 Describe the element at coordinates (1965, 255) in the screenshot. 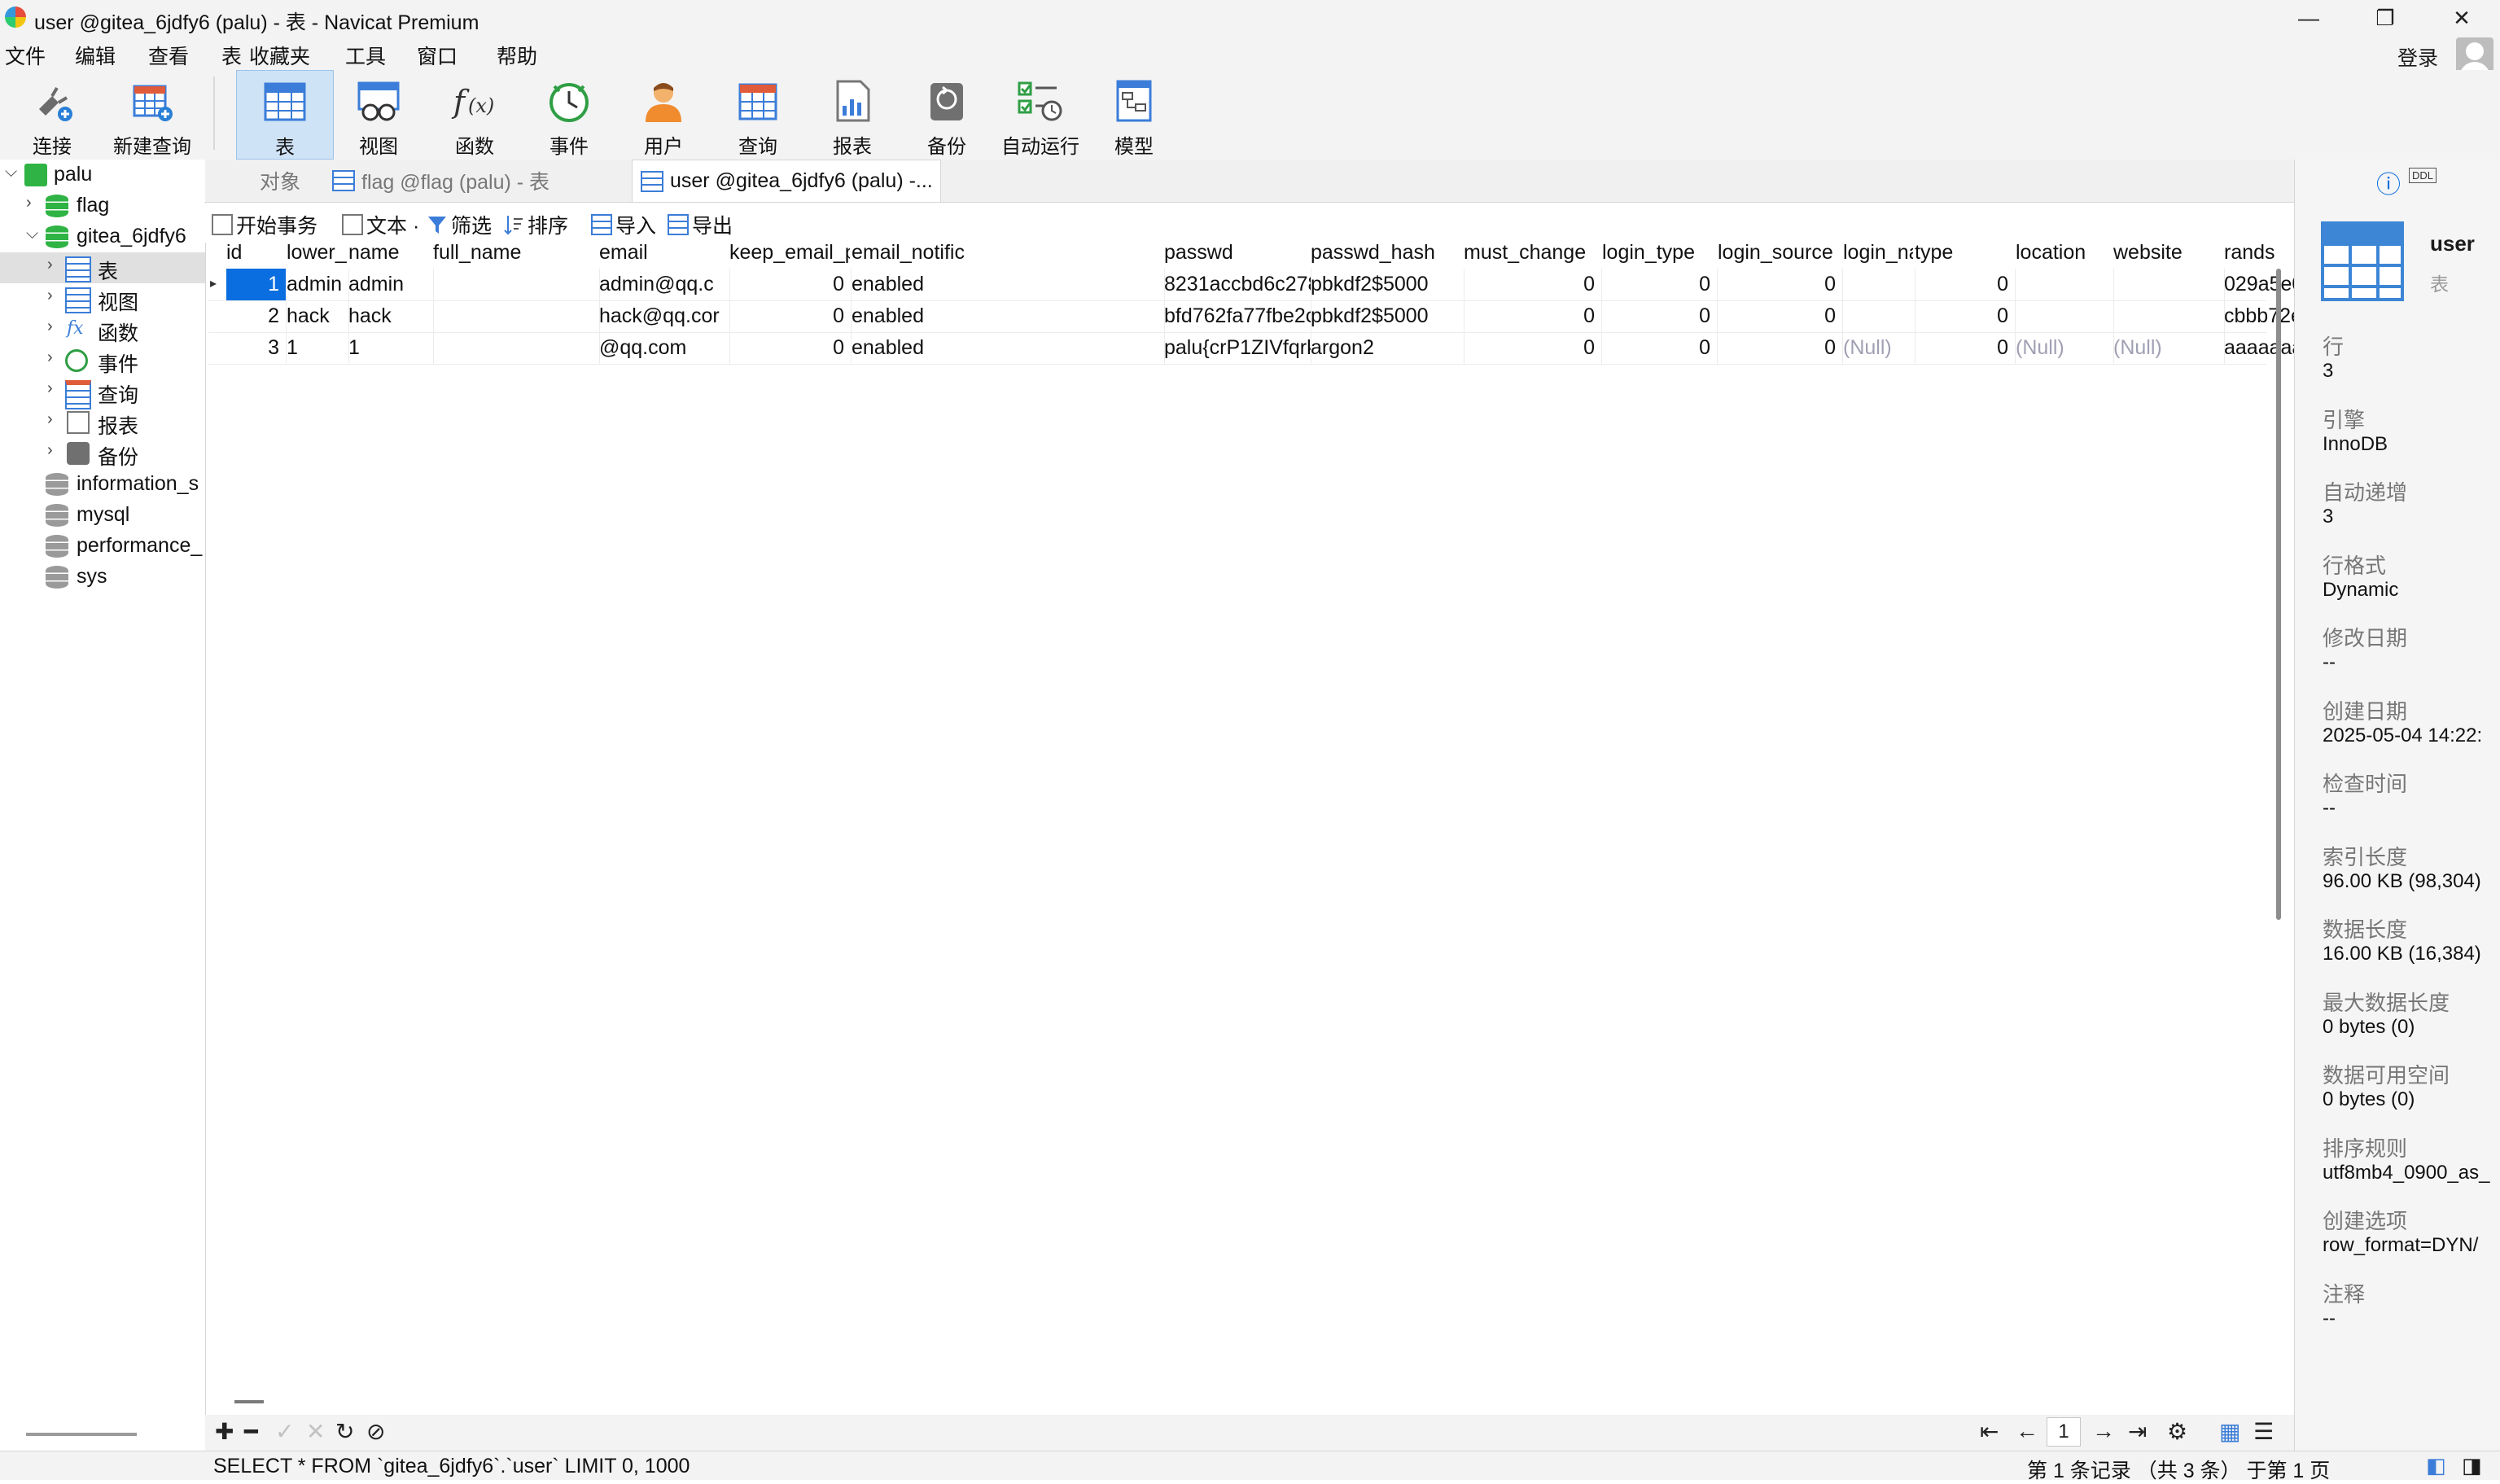

I see `column-header-type: type` at that location.